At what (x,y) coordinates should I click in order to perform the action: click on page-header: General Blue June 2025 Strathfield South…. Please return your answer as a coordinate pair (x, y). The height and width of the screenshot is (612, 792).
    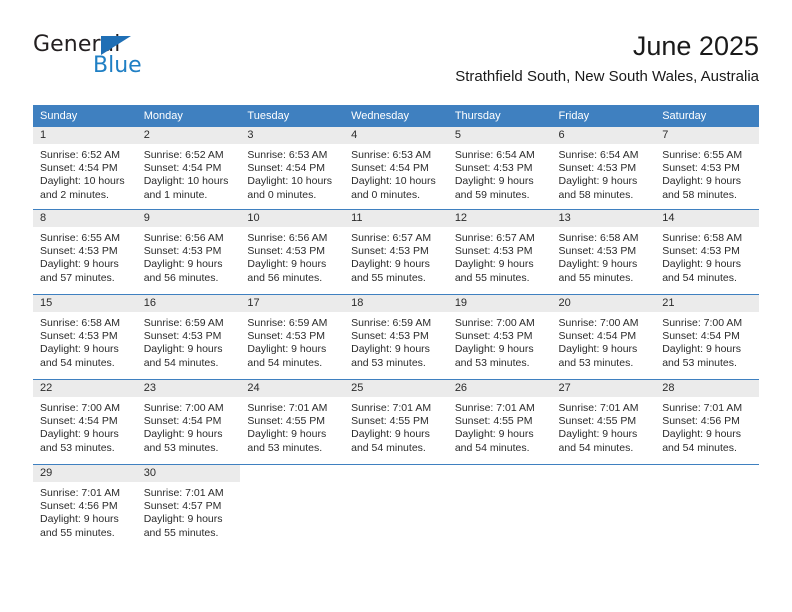
    Looking at the image, I should click on (396, 64).